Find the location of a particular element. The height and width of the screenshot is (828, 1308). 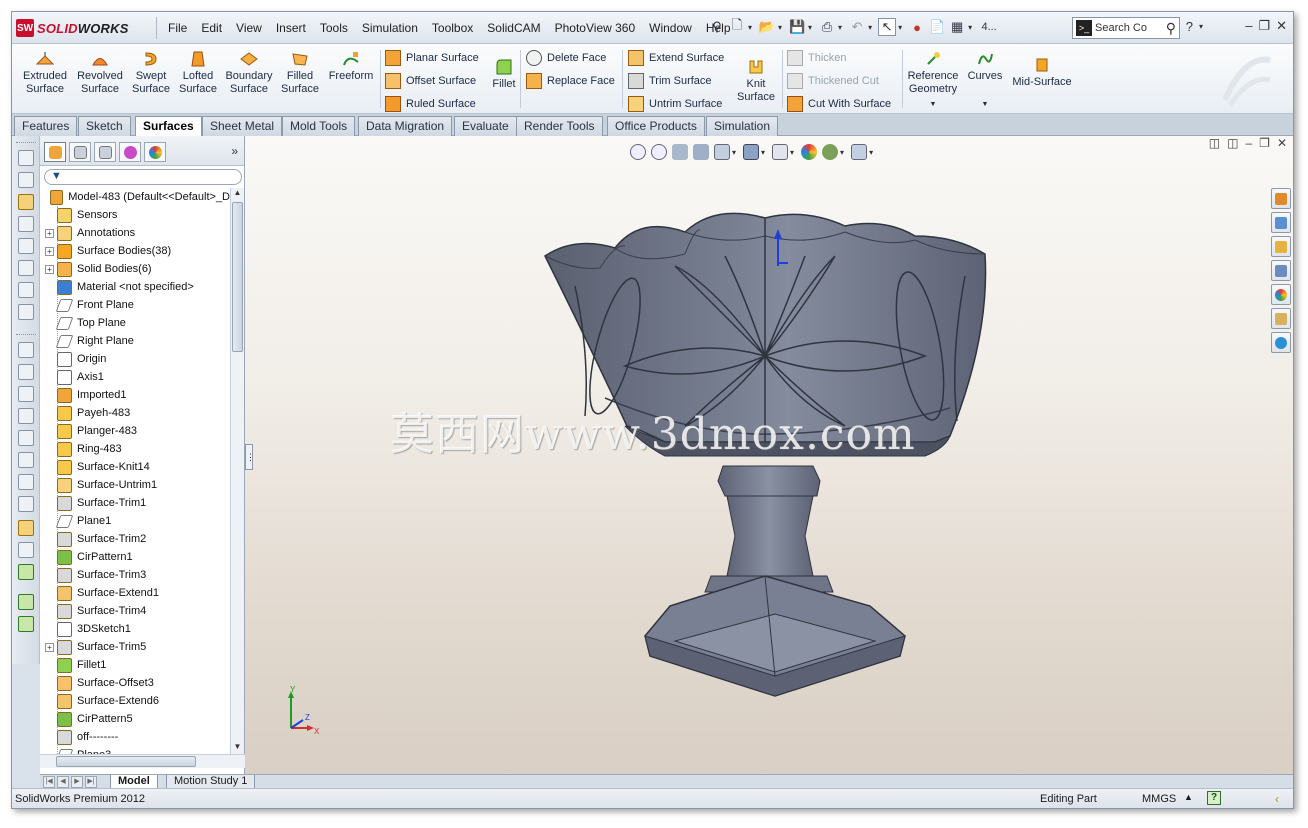

menu-tools: Tools is located at coordinates (334, 28).